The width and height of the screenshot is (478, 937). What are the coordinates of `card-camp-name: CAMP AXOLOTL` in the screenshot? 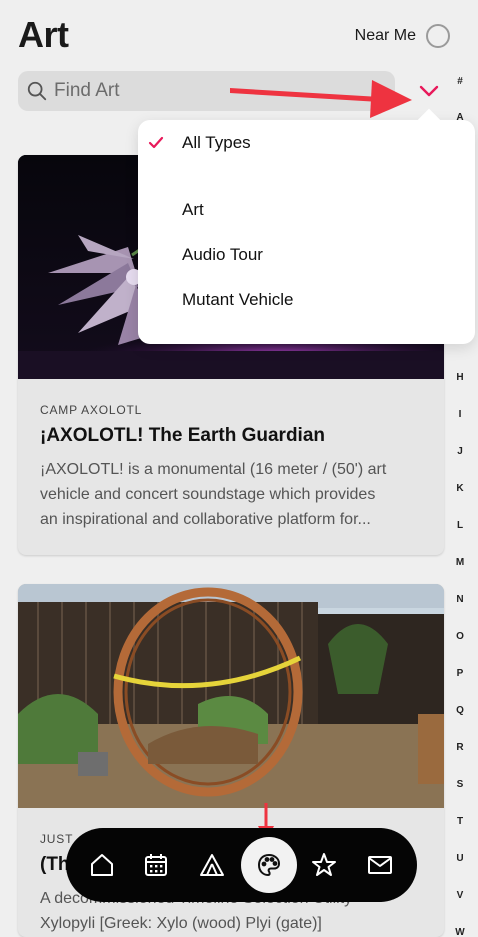 It's located at (91, 410).